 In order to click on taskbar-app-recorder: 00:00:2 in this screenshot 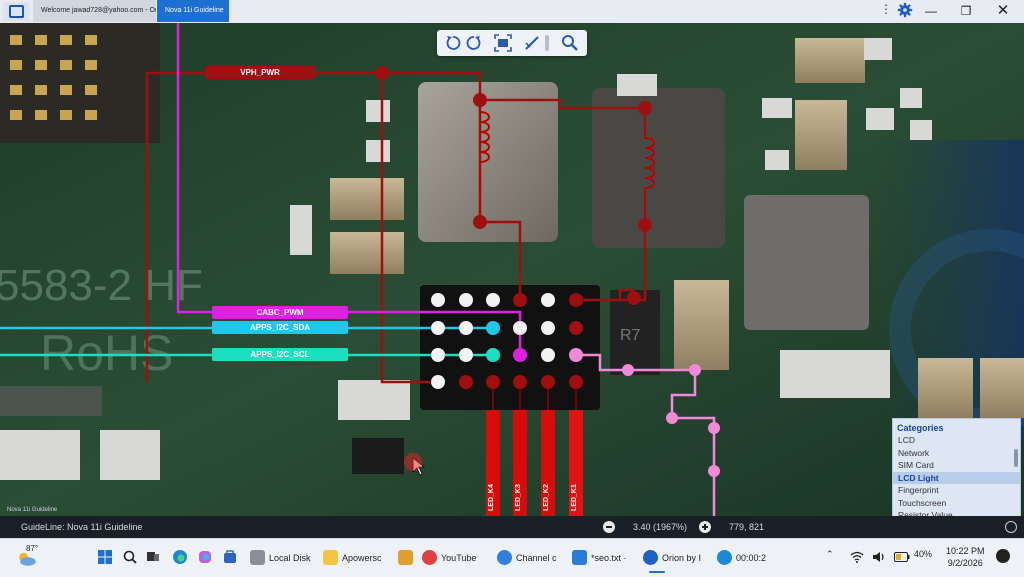, I will do `click(752, 558)`.